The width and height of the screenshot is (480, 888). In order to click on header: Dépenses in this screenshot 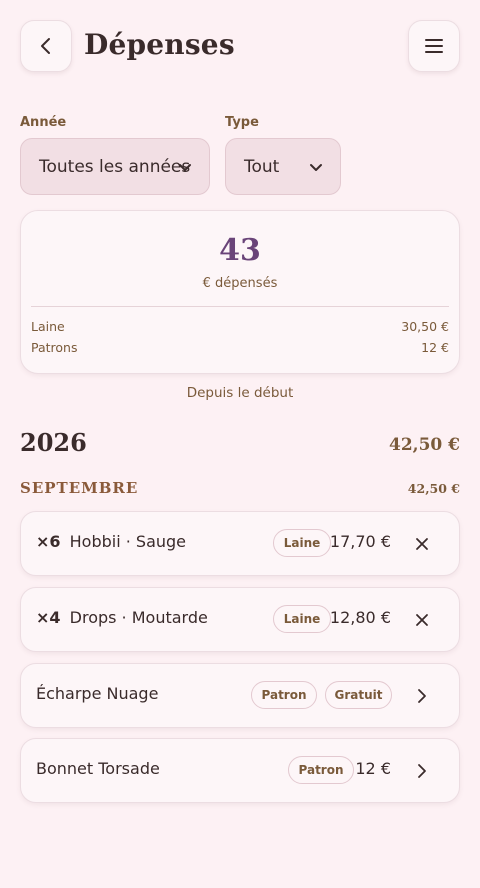, I will do `click(240, 46)`.